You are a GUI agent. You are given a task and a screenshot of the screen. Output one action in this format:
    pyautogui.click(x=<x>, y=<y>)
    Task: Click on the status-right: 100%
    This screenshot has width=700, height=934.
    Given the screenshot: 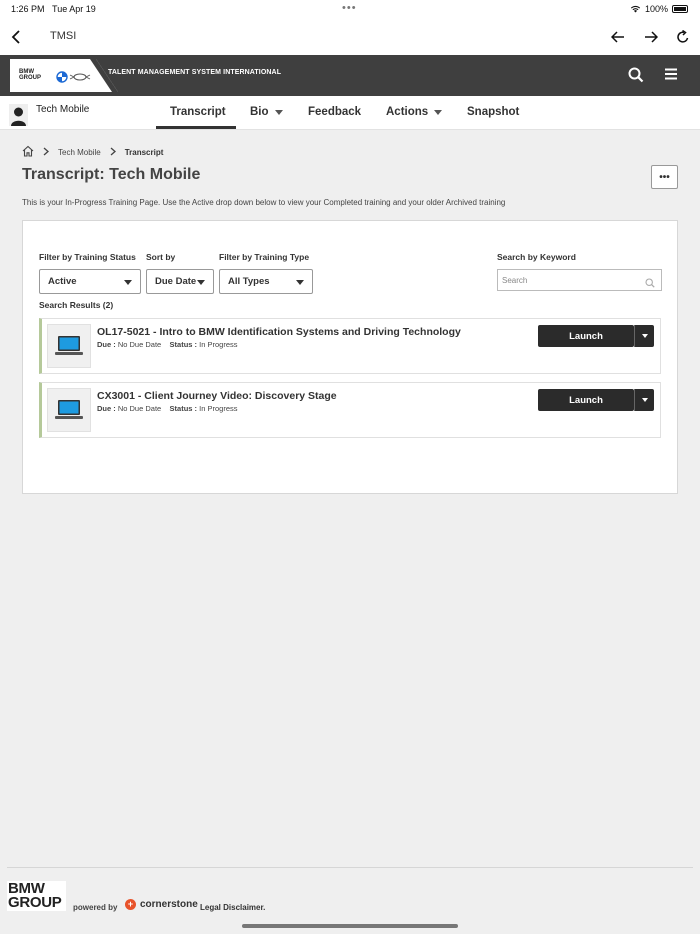 What is the action you would take?
    pyautogui.click(x=659, y=9)
    